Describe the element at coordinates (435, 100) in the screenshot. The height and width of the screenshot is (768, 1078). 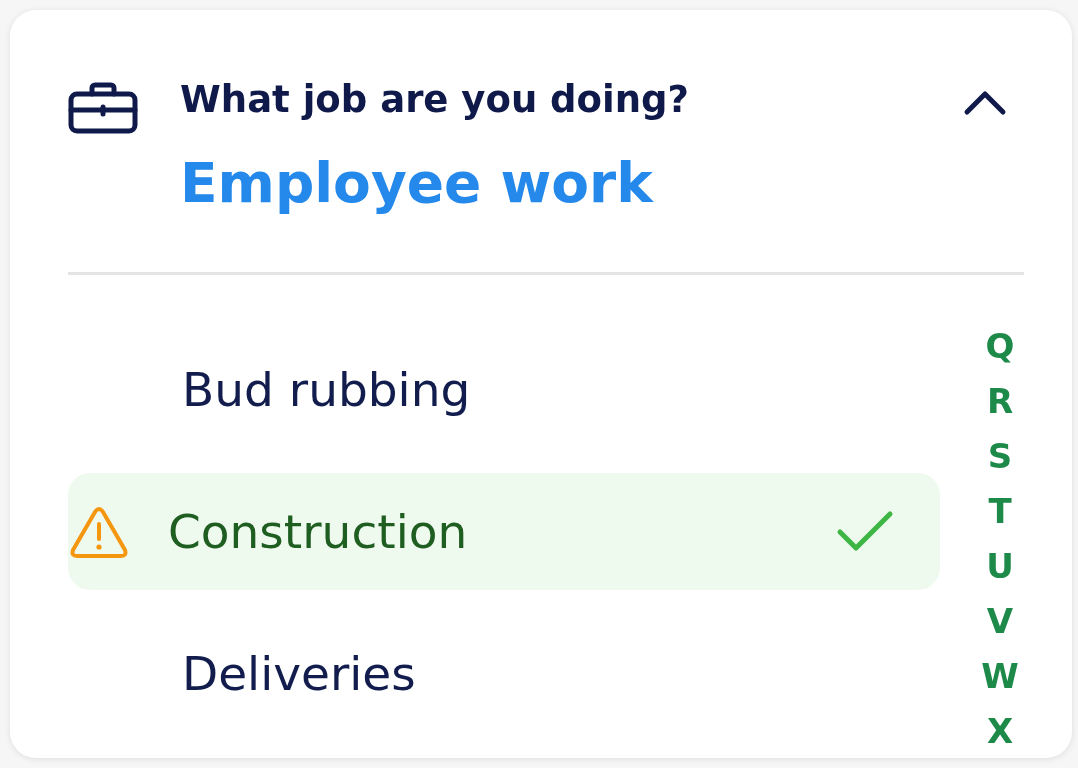
I see `question-title: What job are you doing?` at that location.